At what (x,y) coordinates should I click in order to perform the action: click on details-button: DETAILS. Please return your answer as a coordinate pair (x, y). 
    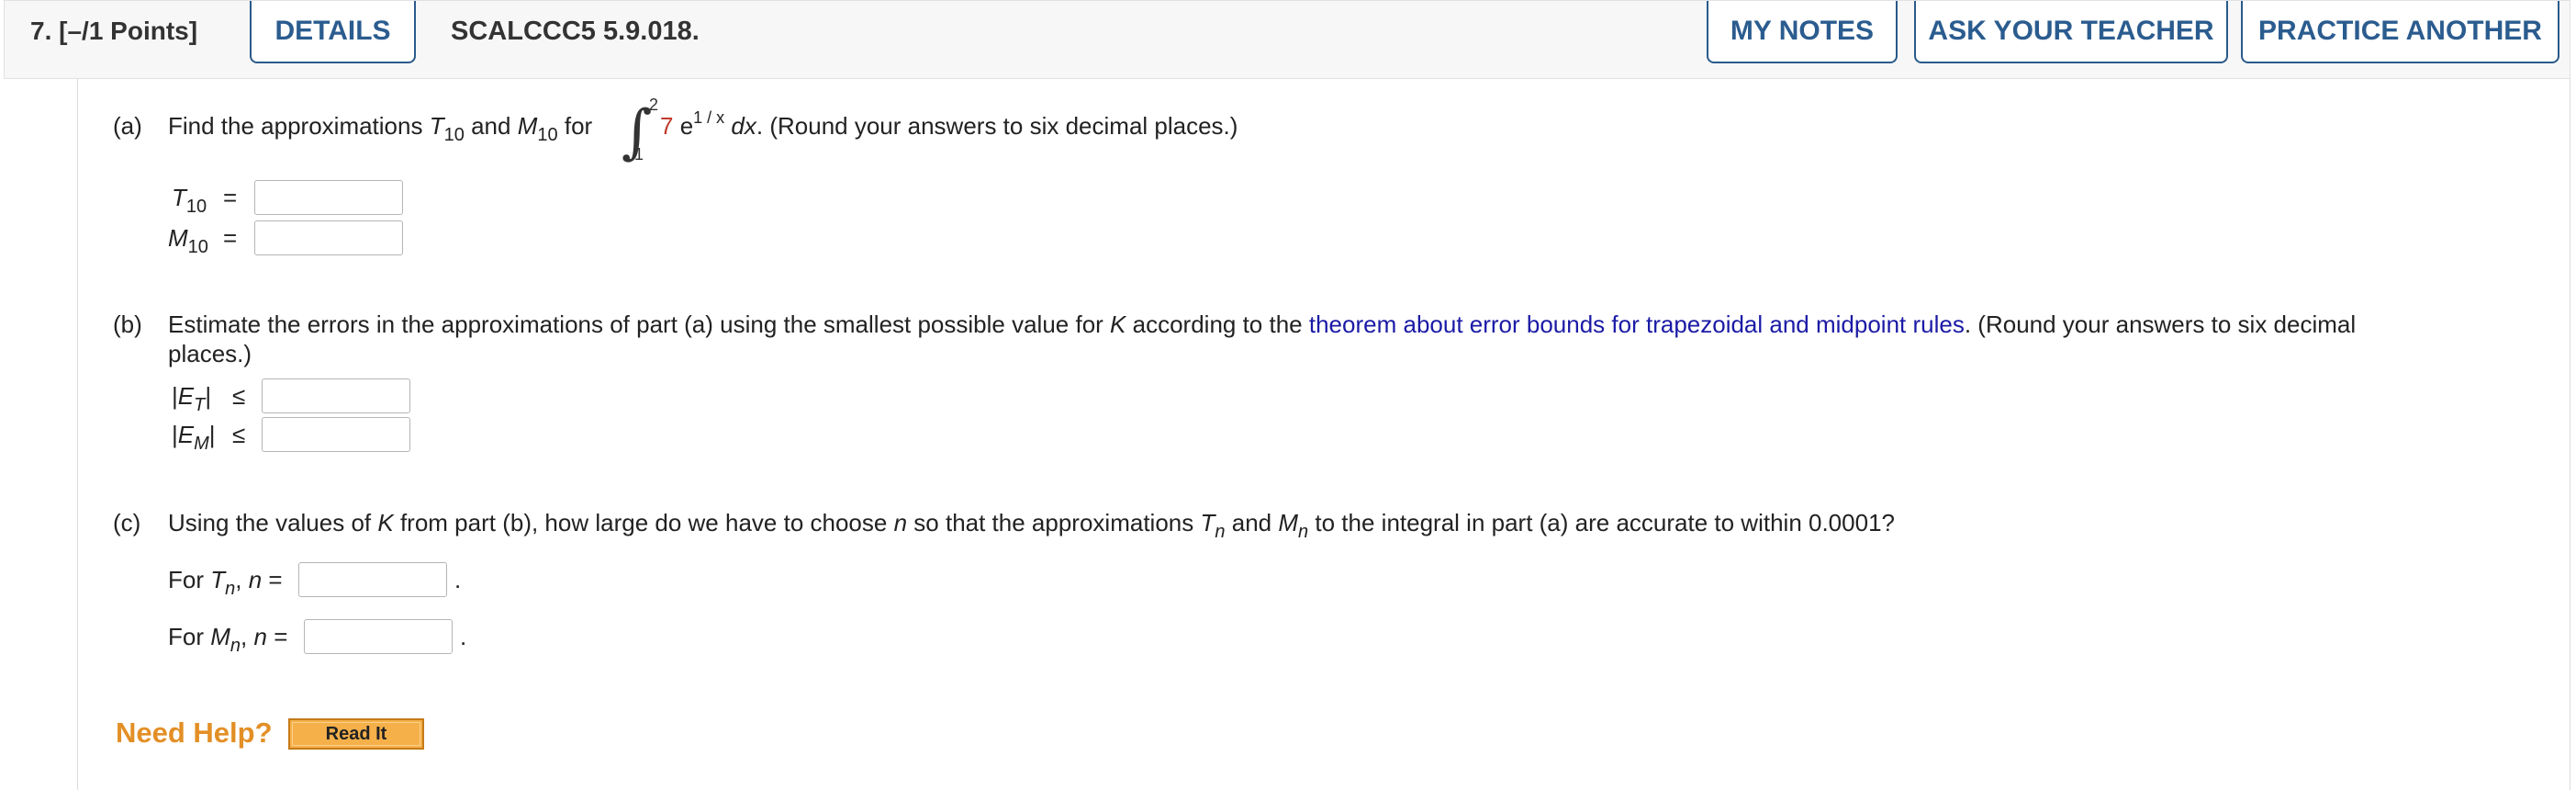
    Looking at the image, I should click on (333, 32).